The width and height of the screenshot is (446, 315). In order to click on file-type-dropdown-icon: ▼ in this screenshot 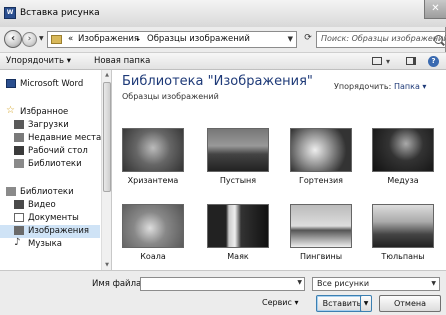, I will do `click(433, 283)`.